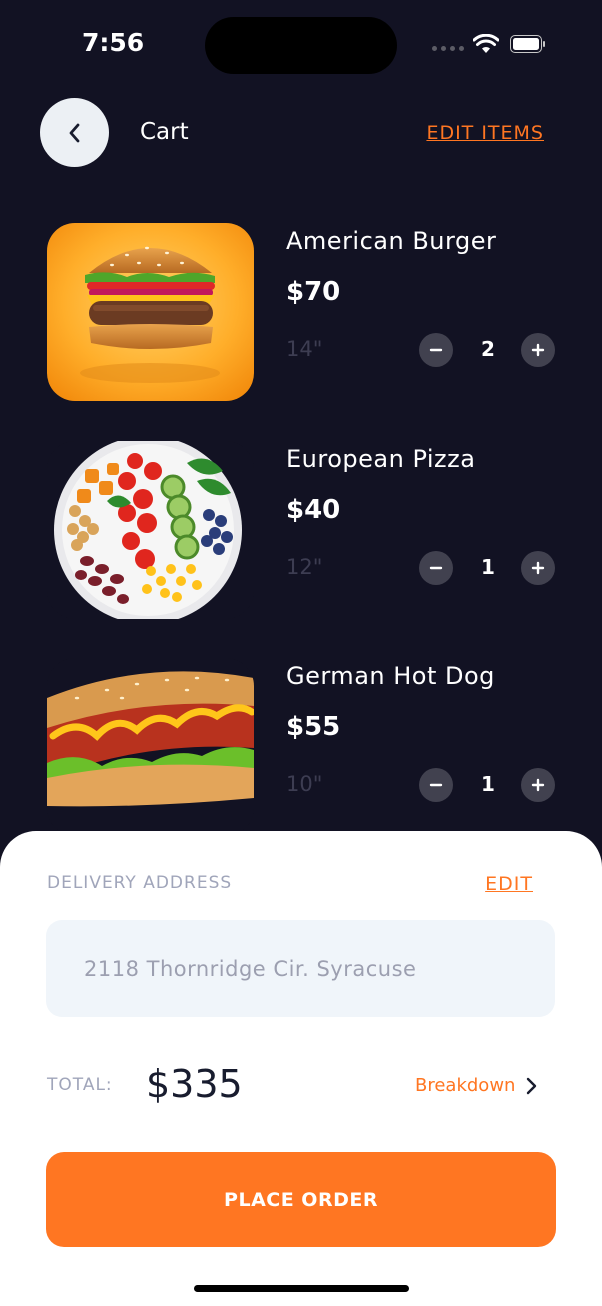 The width and height of the screenshot is (602, 1306). What do you see at coordinates (194, 1084) in the screenshot?
I see `total-value: $335` at bounding box center [194, 1084].